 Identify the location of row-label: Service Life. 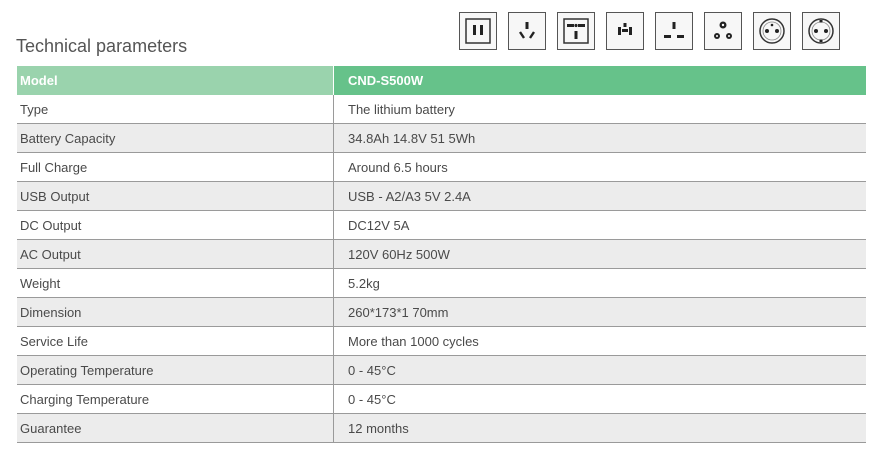
(175, 341).